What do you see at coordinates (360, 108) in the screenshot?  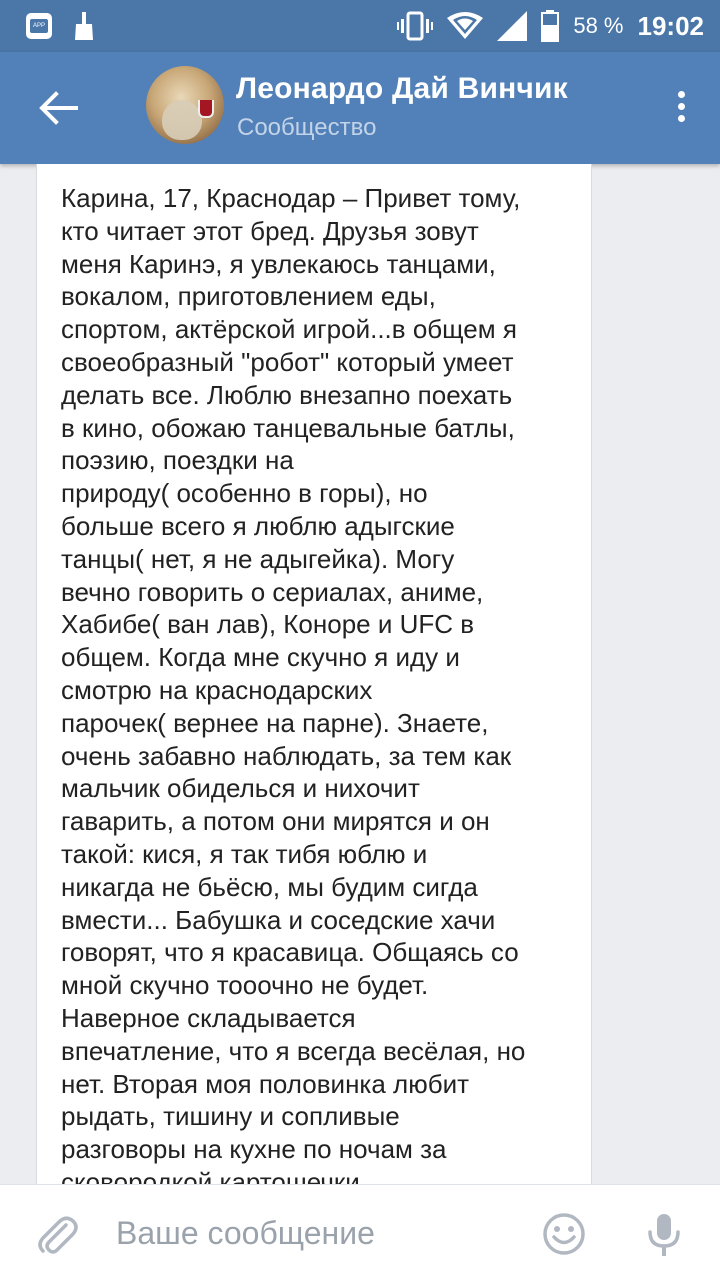 I see `app-header: Леонардо Дай Винчик Сообщество` at bounding box center [360, 108].